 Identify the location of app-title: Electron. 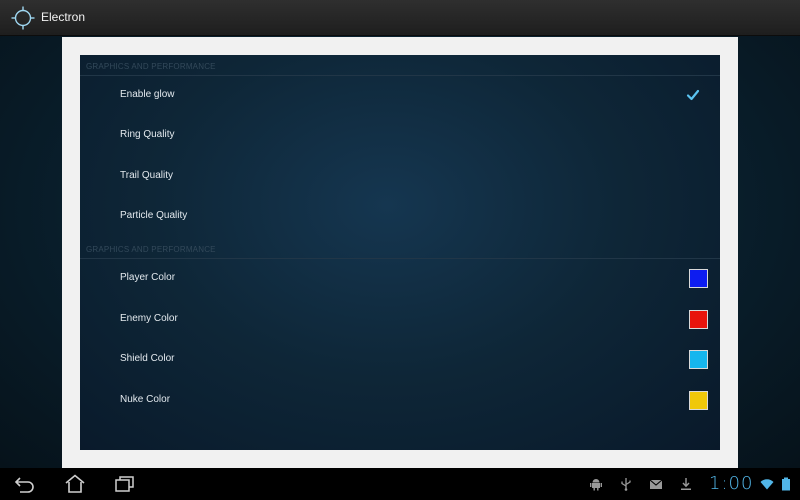
(63, 17).